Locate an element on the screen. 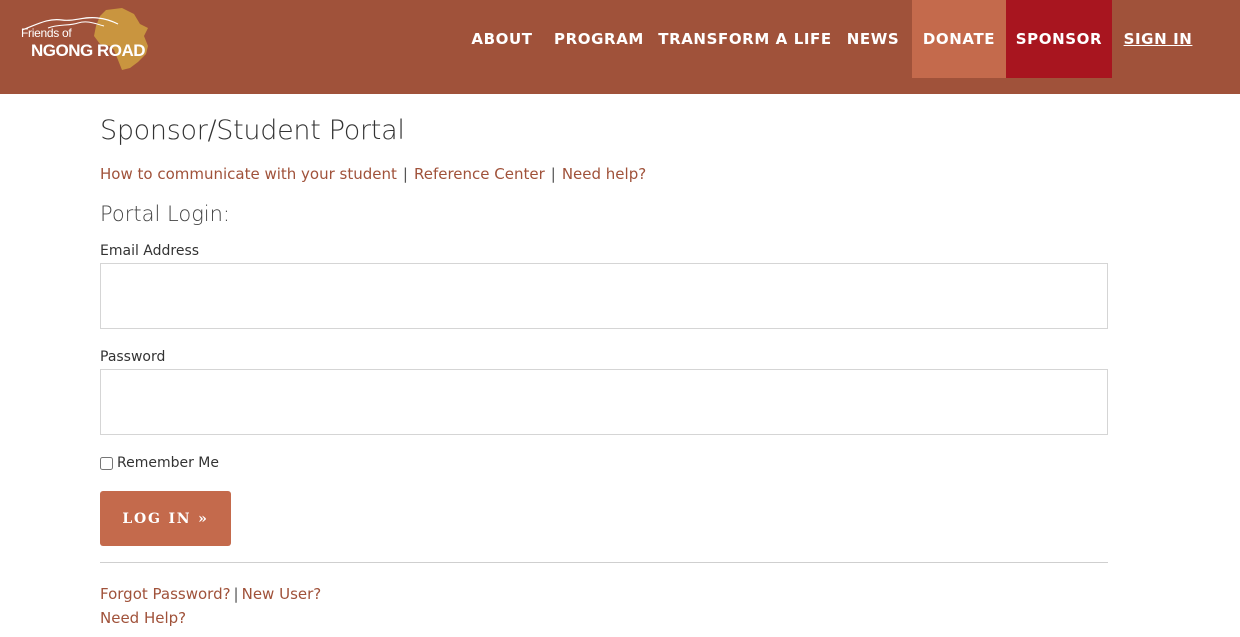  login-heading: Portal Login: is located at coordinates (165, 214).